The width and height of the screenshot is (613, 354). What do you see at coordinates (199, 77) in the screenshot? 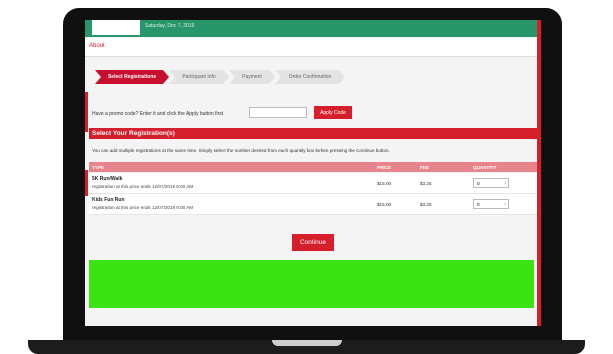
I see `step-participant-info: Participant Info` at bounding box center [199, 77].